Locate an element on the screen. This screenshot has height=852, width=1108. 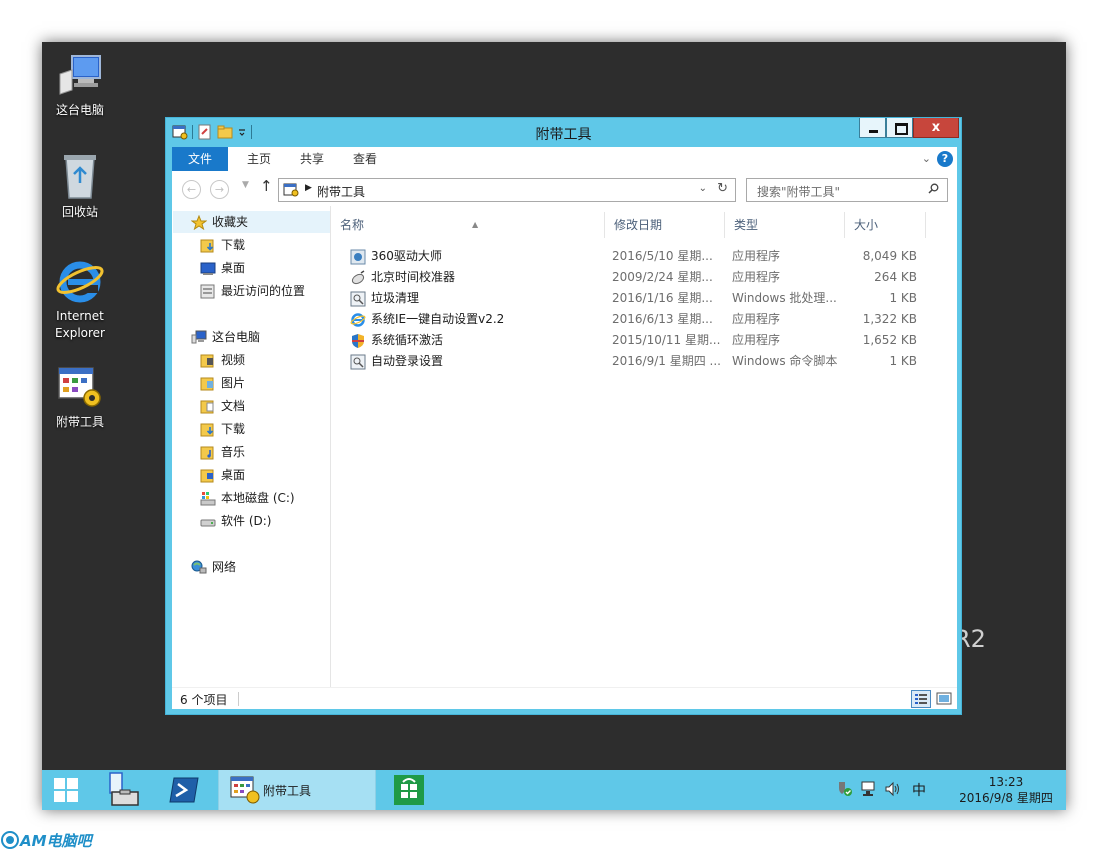
action-center-icon is located at coordinates (844, 789).